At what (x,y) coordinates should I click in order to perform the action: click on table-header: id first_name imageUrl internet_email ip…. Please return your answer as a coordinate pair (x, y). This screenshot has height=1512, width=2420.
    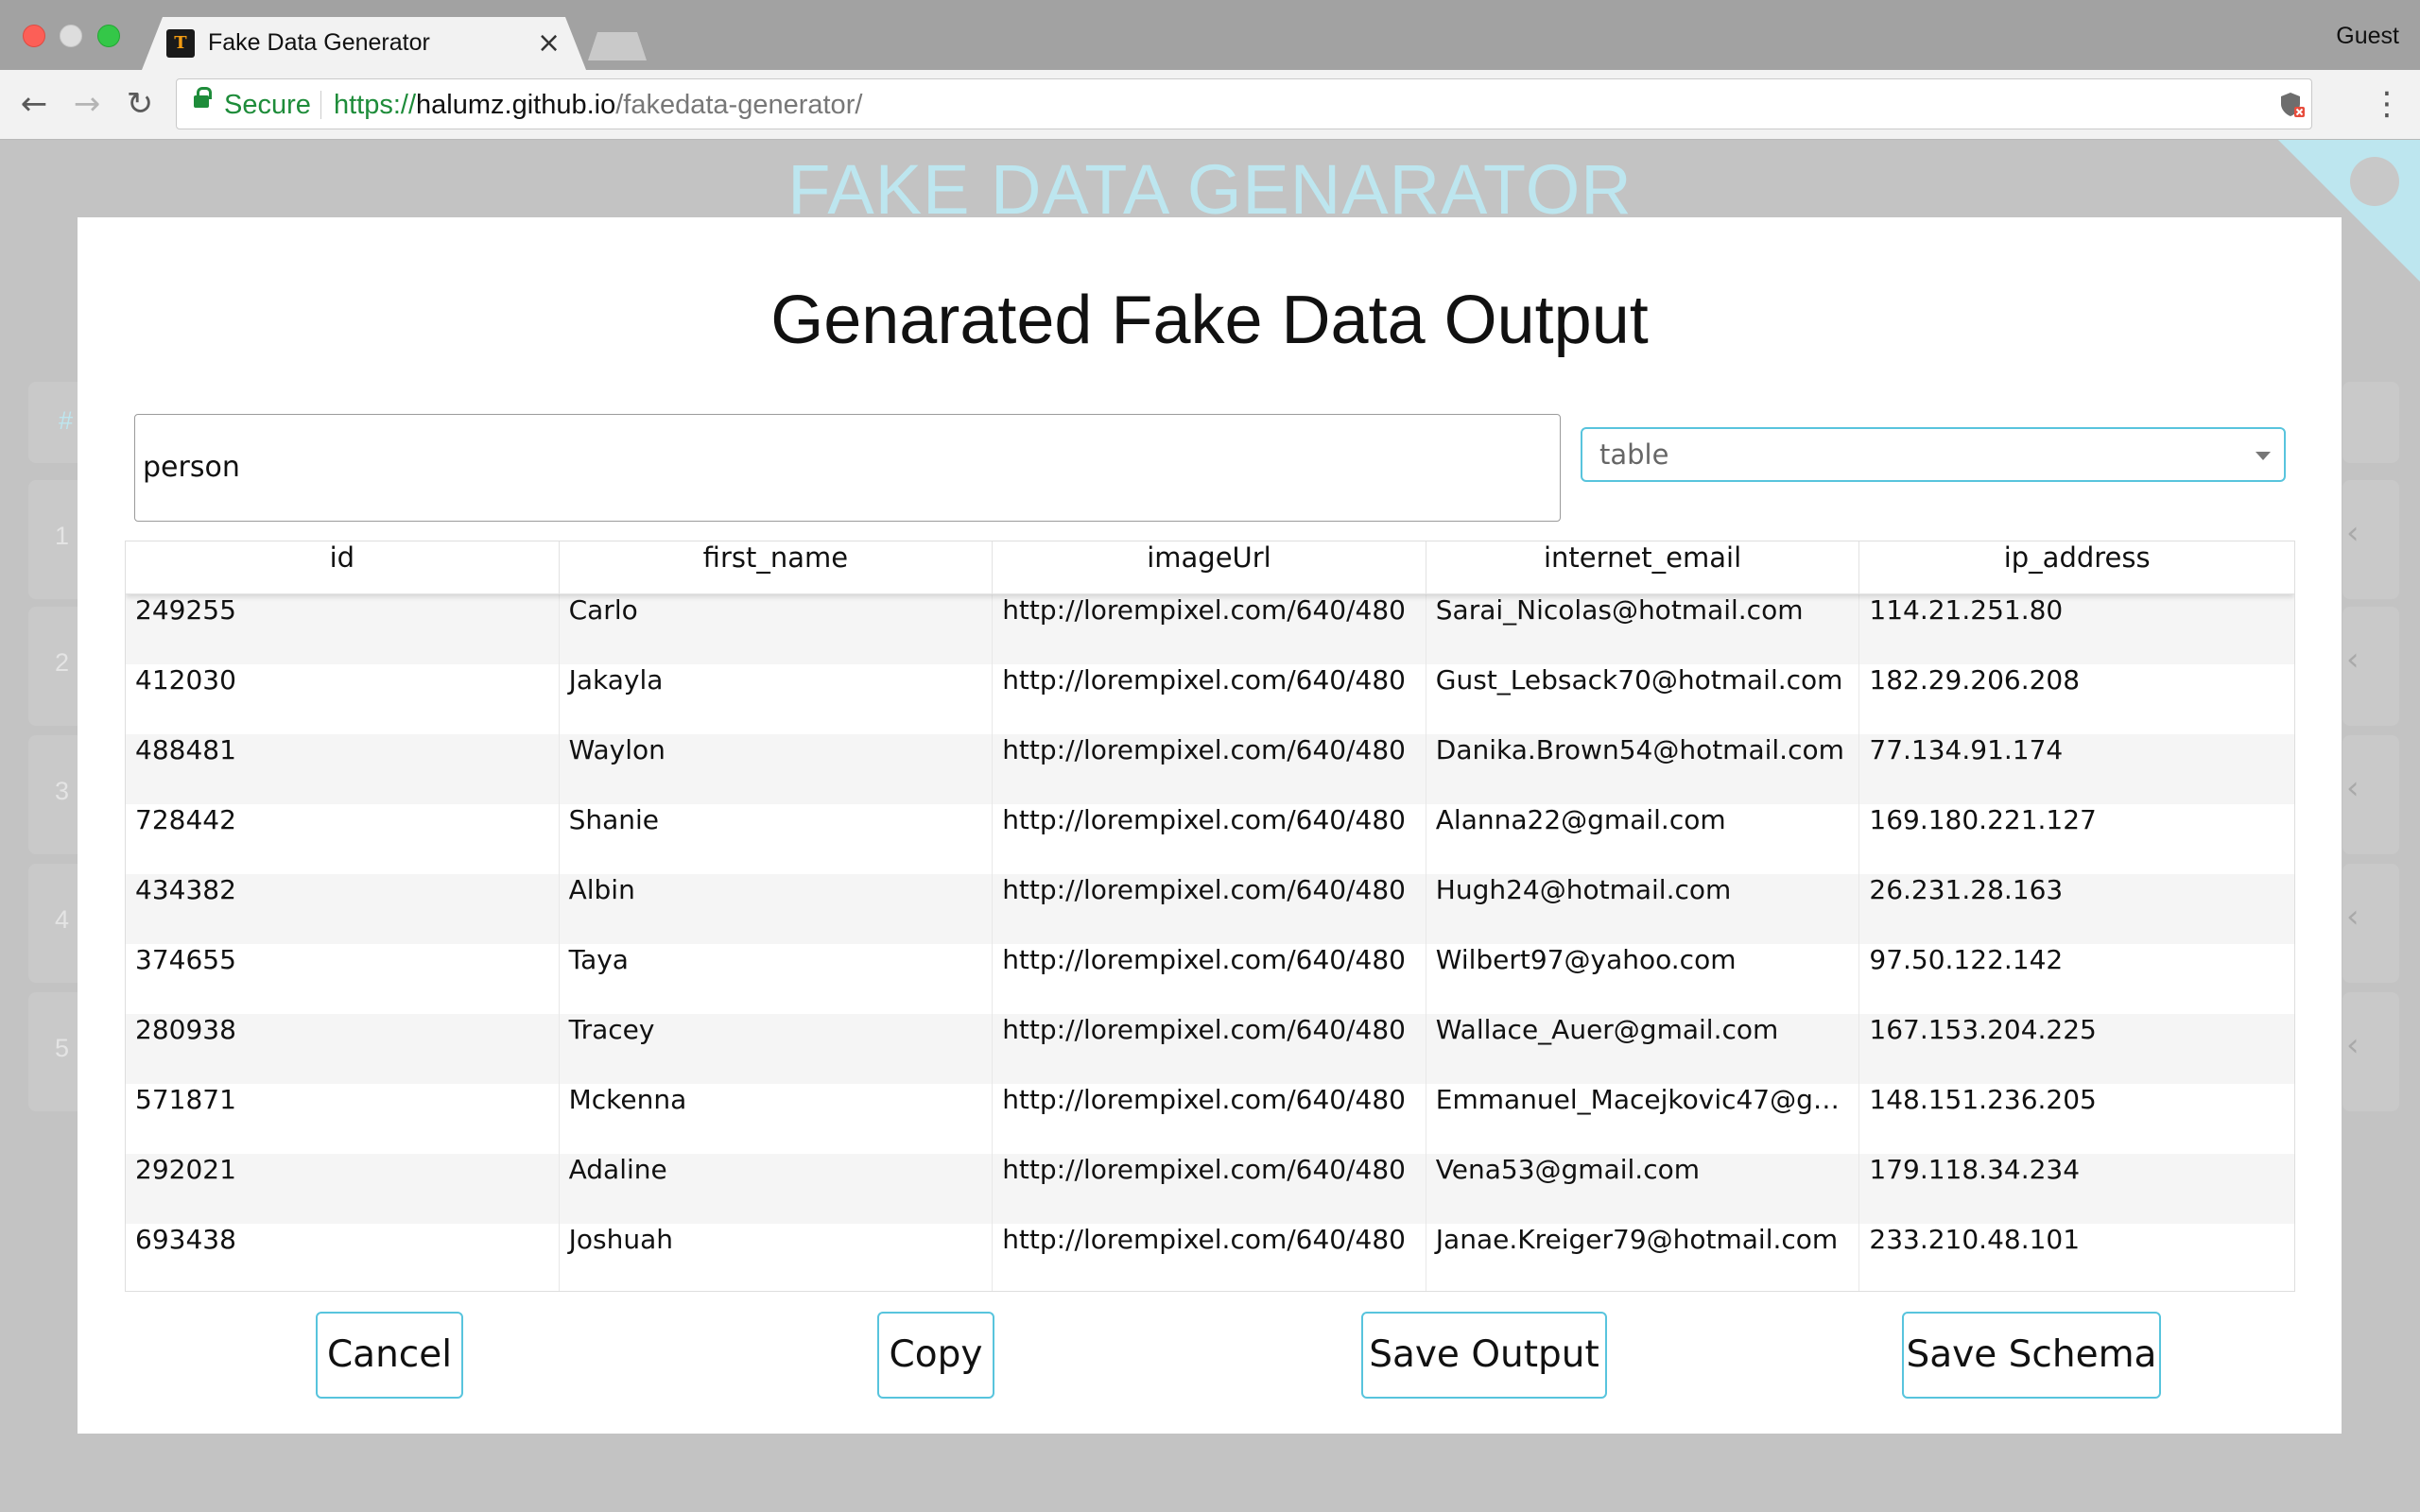
    Looking at the image, I should click on (1210, 567).